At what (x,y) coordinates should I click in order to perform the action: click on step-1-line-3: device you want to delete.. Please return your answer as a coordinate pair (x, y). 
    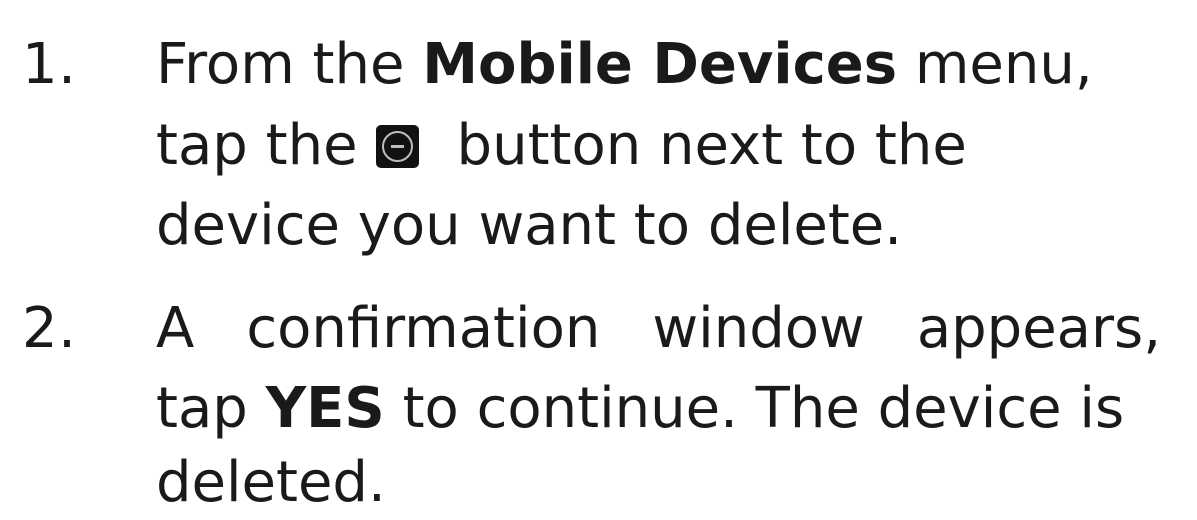
    Looking at the image, I should click on (529, 226).